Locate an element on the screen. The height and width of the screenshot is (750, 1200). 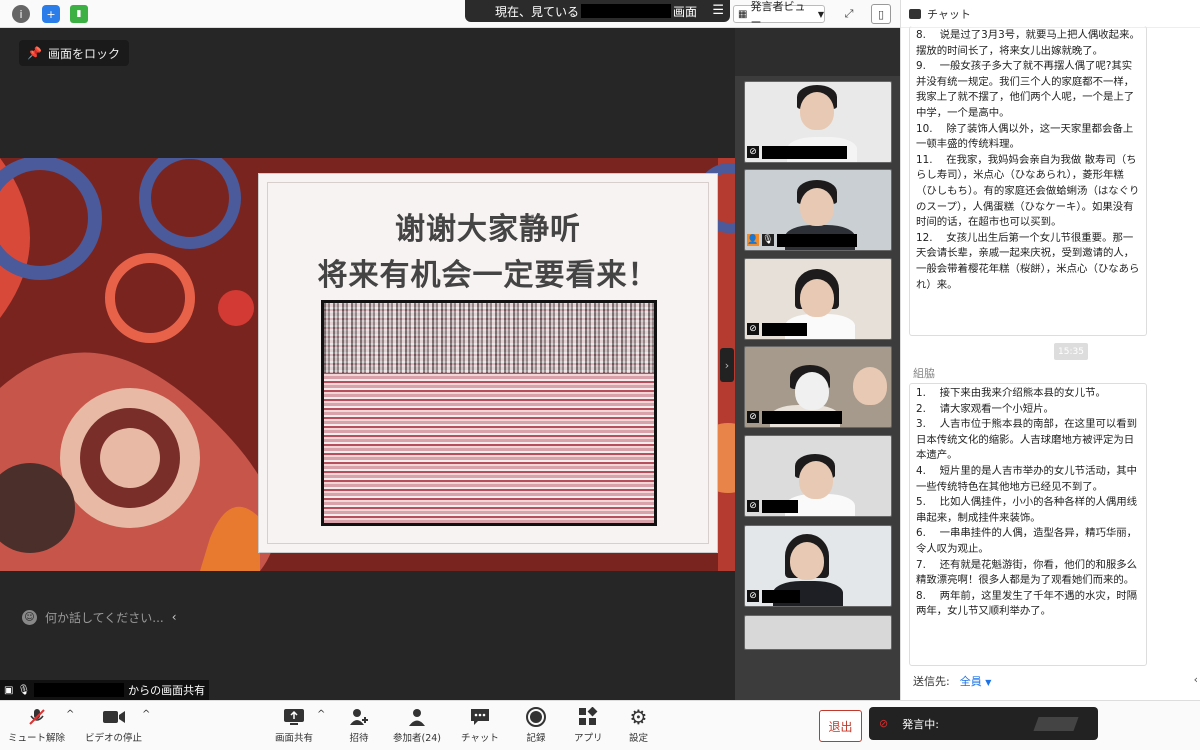
participants-label: 参加者(24) is located at coordinates (417, 738).